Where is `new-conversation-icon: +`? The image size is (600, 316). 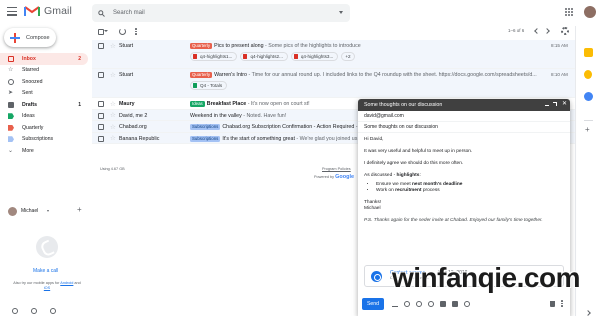
new-conversation-icon: + is located at coordinates (79, 210).